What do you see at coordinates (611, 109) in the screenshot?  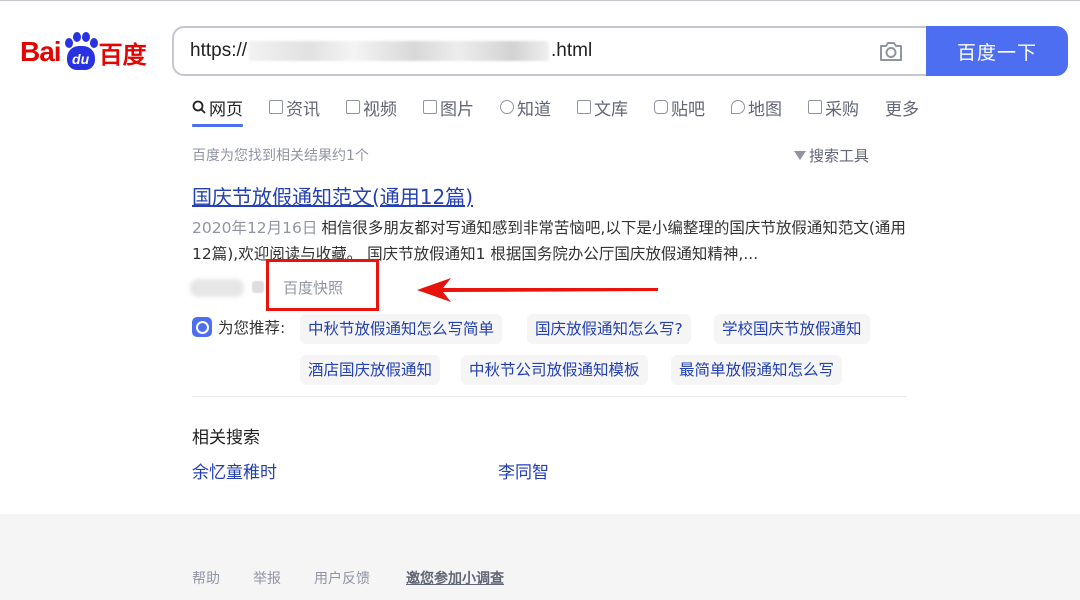 I see `tab-label: 文库` at bounding box center [611, 109].